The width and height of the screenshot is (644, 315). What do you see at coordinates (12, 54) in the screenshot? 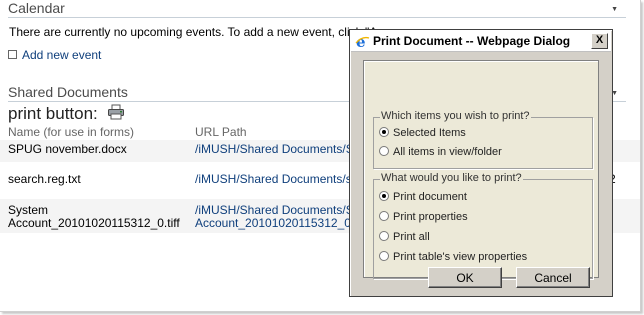
I see `add-item-icon` at bounding box center [12, 54].